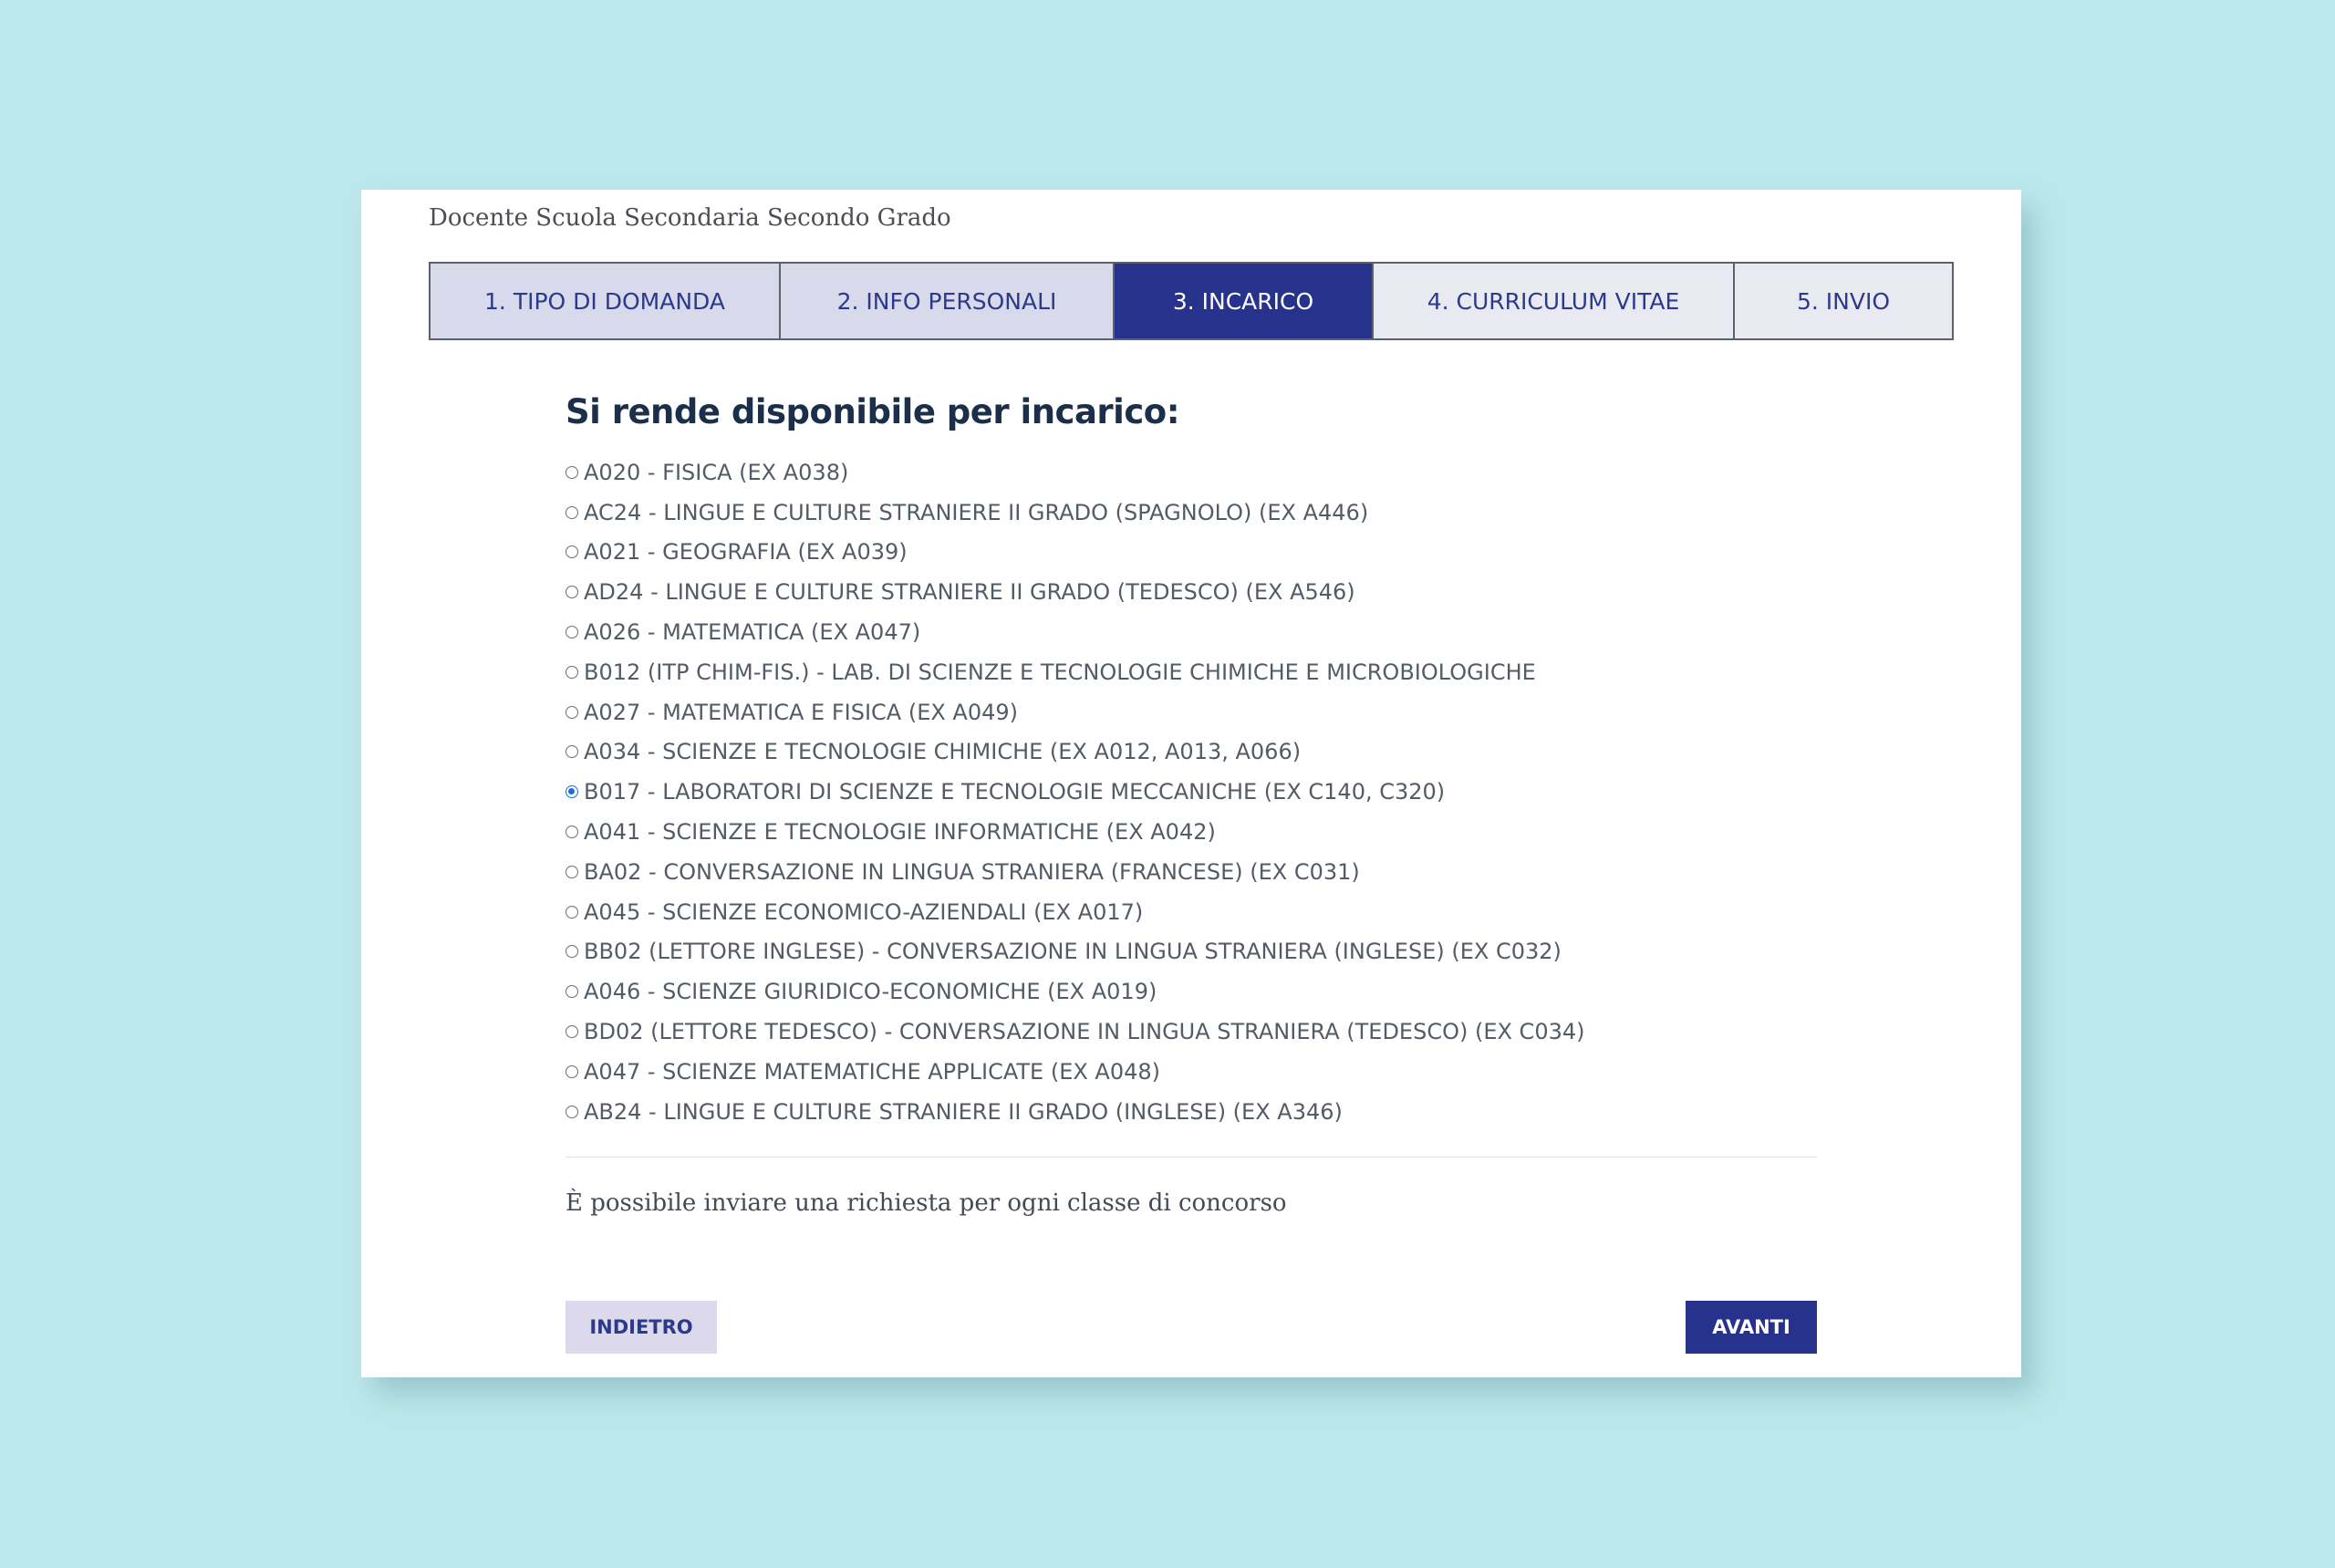  I want to click on step-invio: 5. INVIO, so click(1844, 301).